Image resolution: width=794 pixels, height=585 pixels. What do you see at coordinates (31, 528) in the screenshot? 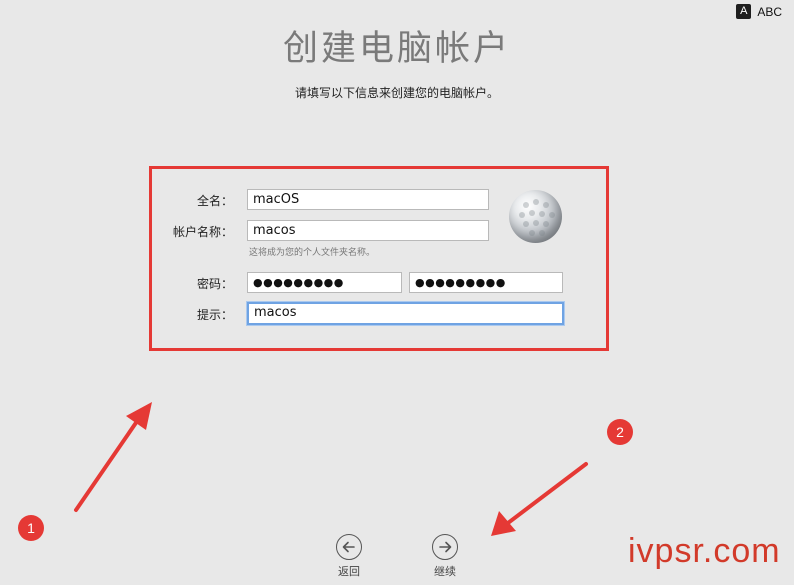
I see `annotation-badge-1: 1` at bounding box center [31, 528].